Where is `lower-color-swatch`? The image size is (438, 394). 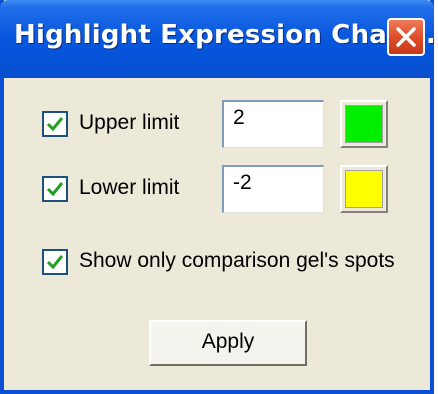 lower-color-swatch is located at coordinates (364, 189).